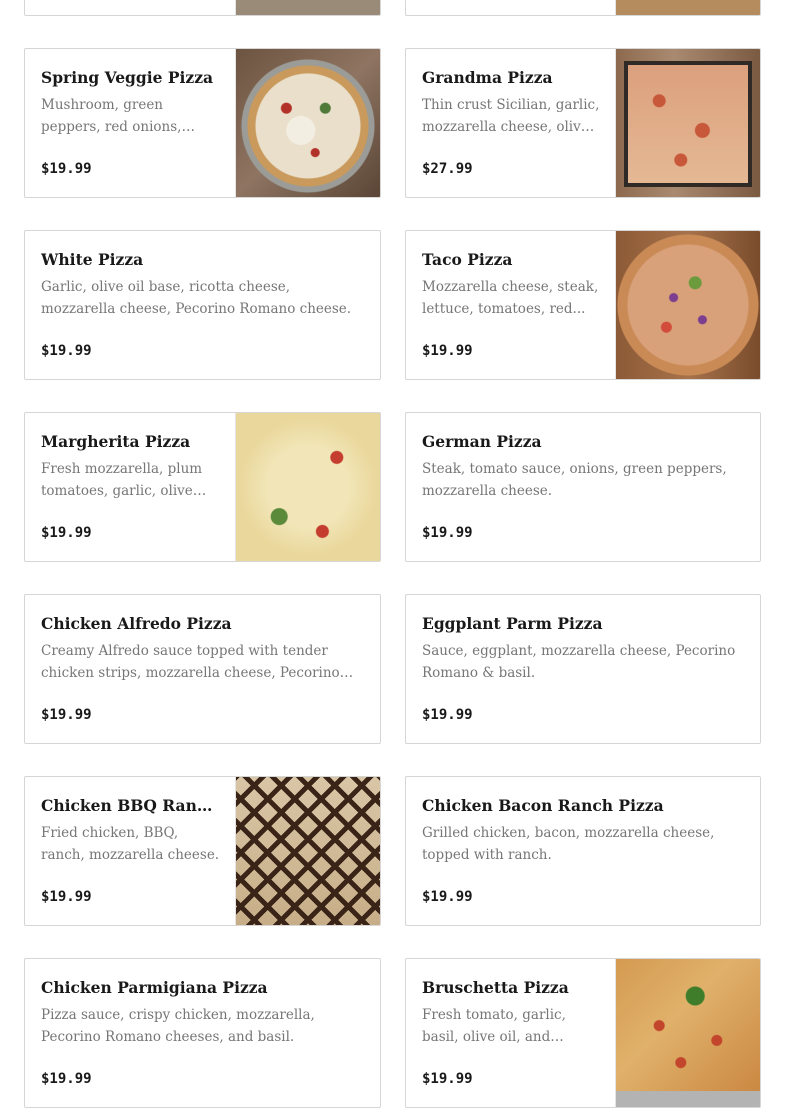  I want to click on item-name: Margherita Pizza, so click(116, 441).